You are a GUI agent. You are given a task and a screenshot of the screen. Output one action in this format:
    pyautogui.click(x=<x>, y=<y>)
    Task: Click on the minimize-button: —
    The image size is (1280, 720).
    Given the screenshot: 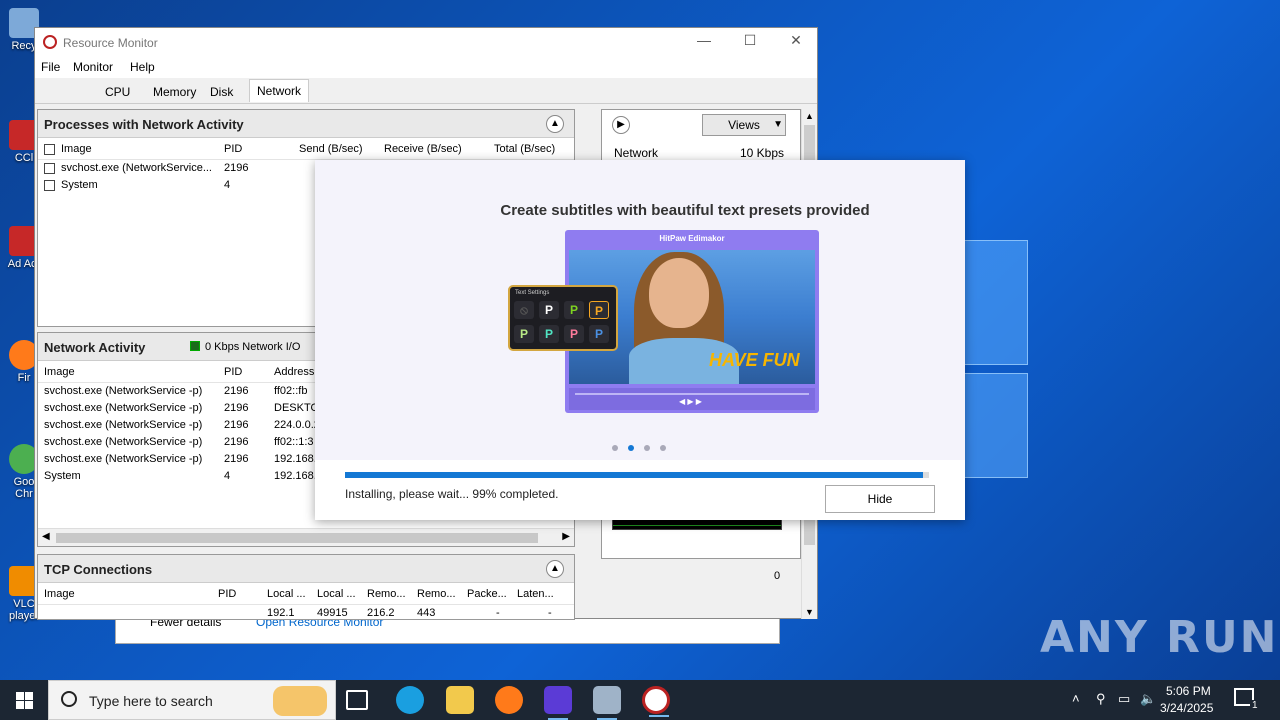 What is the action you would take?
    pyautogui.click(x=704, y=42)
    